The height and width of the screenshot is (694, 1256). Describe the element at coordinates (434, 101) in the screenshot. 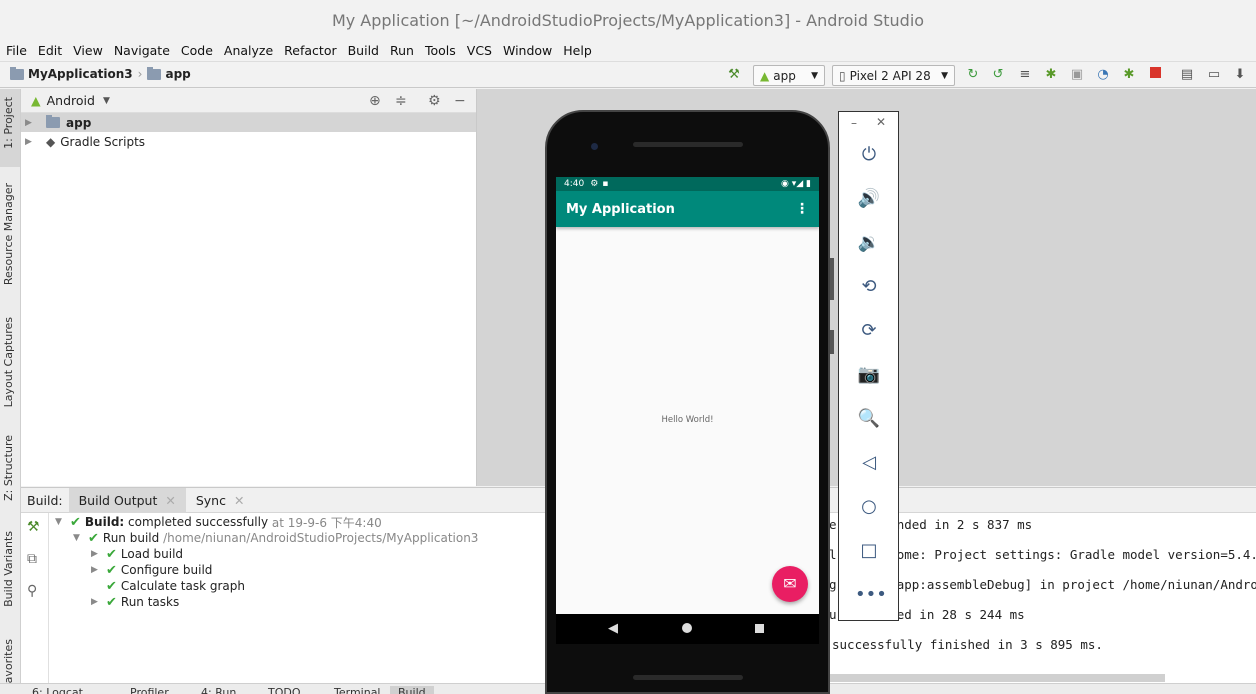

I see `gear-icon: ⚙` at that location.